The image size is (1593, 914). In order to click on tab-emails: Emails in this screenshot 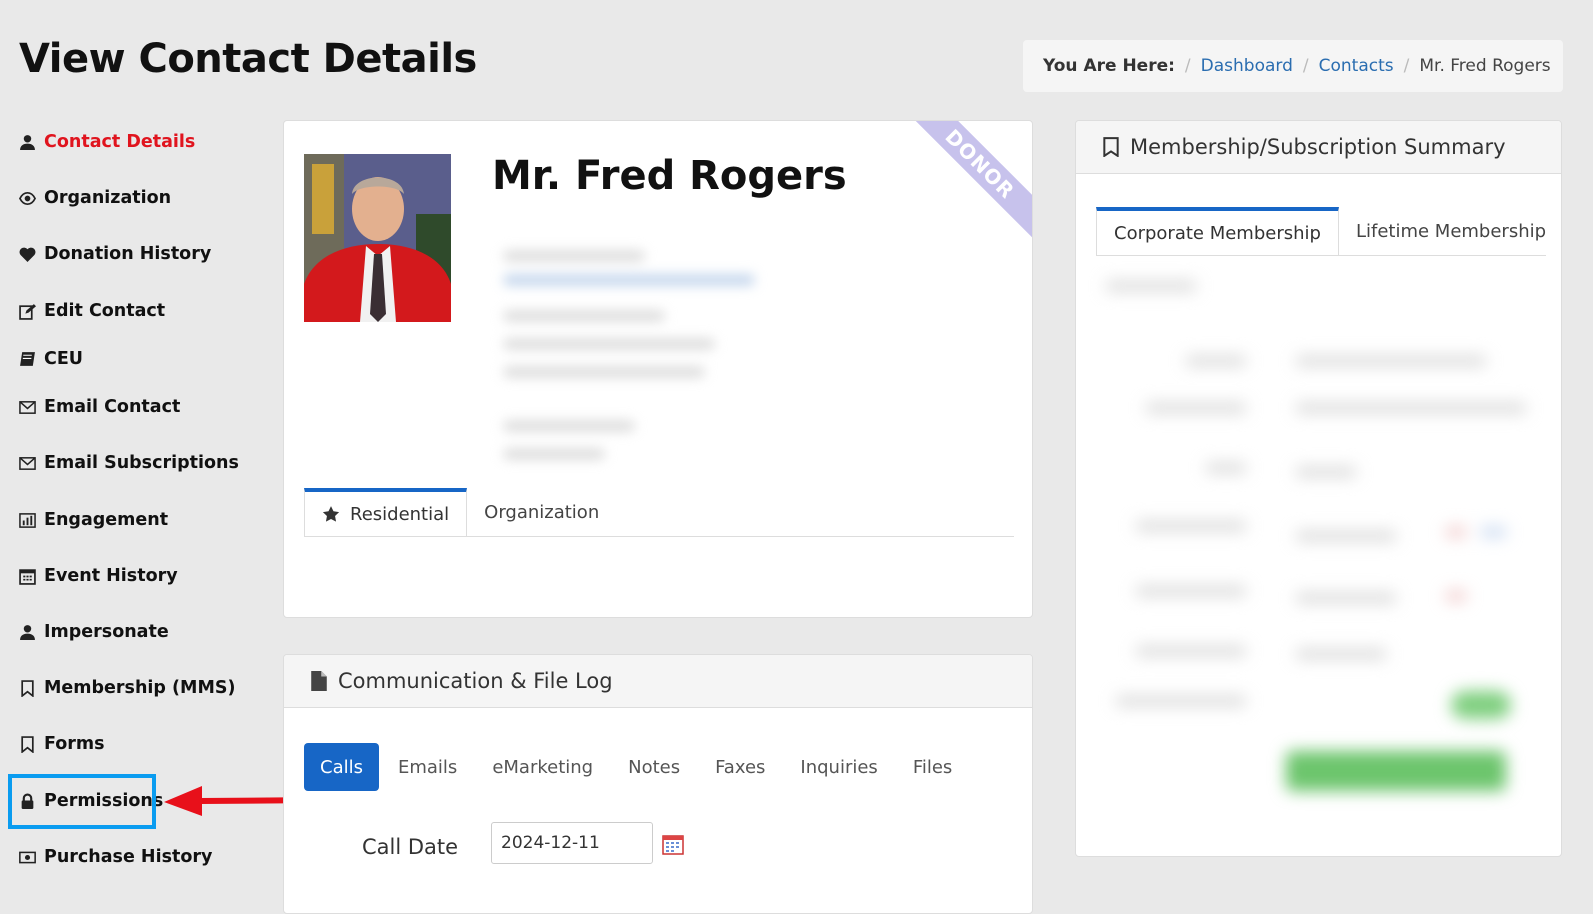, I will do `click(427, 767)`.